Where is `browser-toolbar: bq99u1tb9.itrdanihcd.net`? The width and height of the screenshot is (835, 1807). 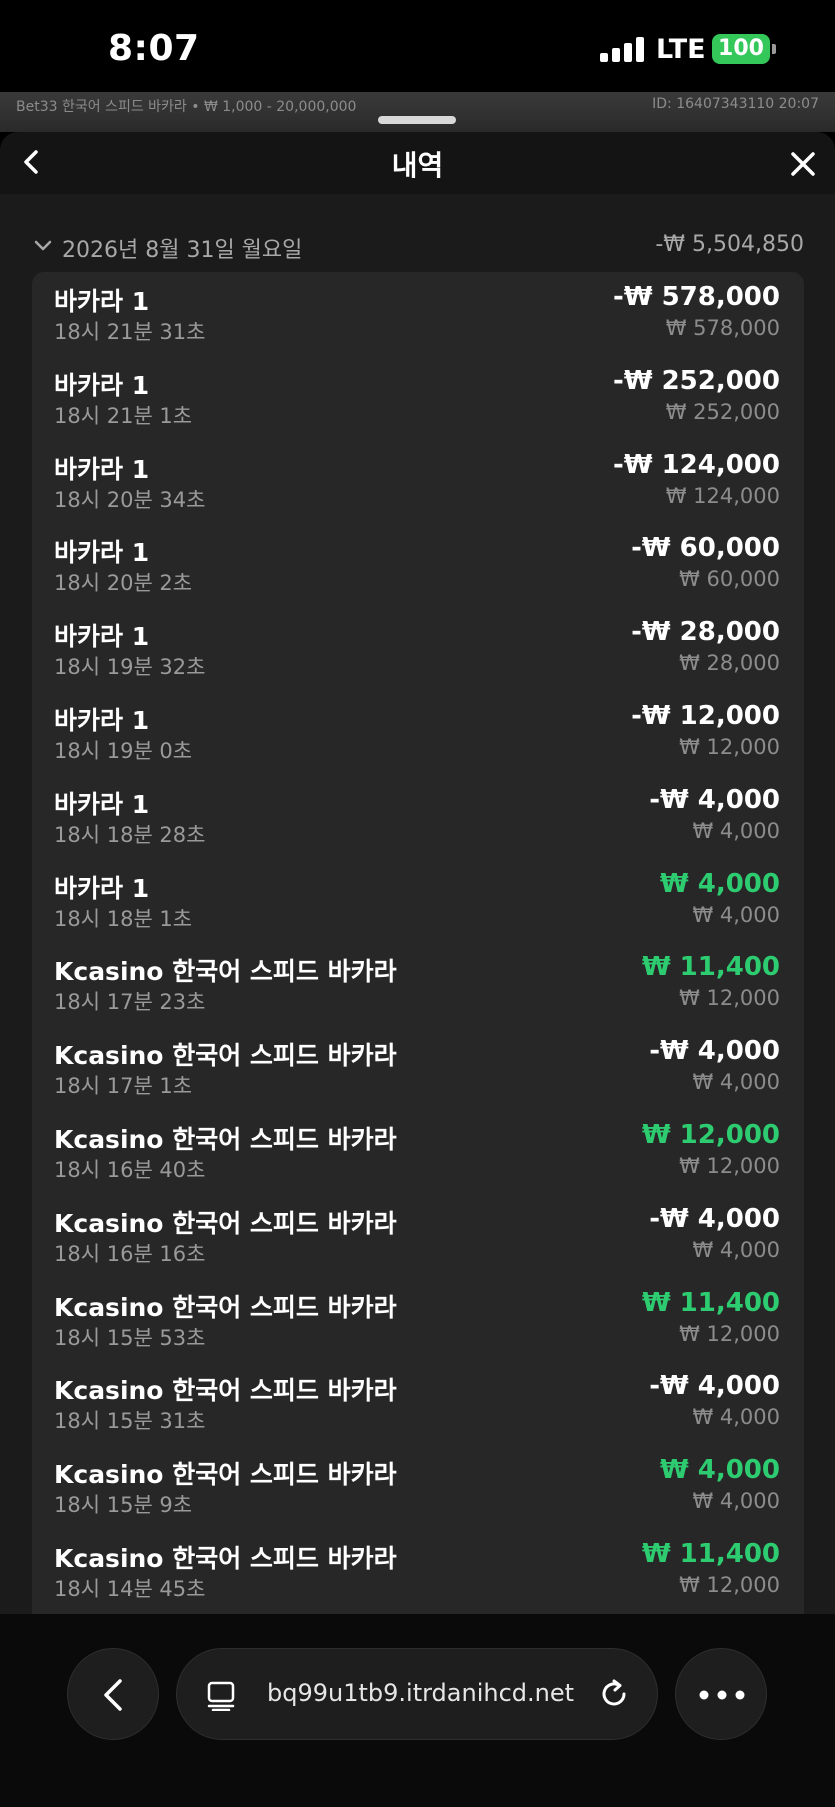 browser-toolbar: bq99u1tb9.itrdanihcd.net is located at coordinates (417, 1710).